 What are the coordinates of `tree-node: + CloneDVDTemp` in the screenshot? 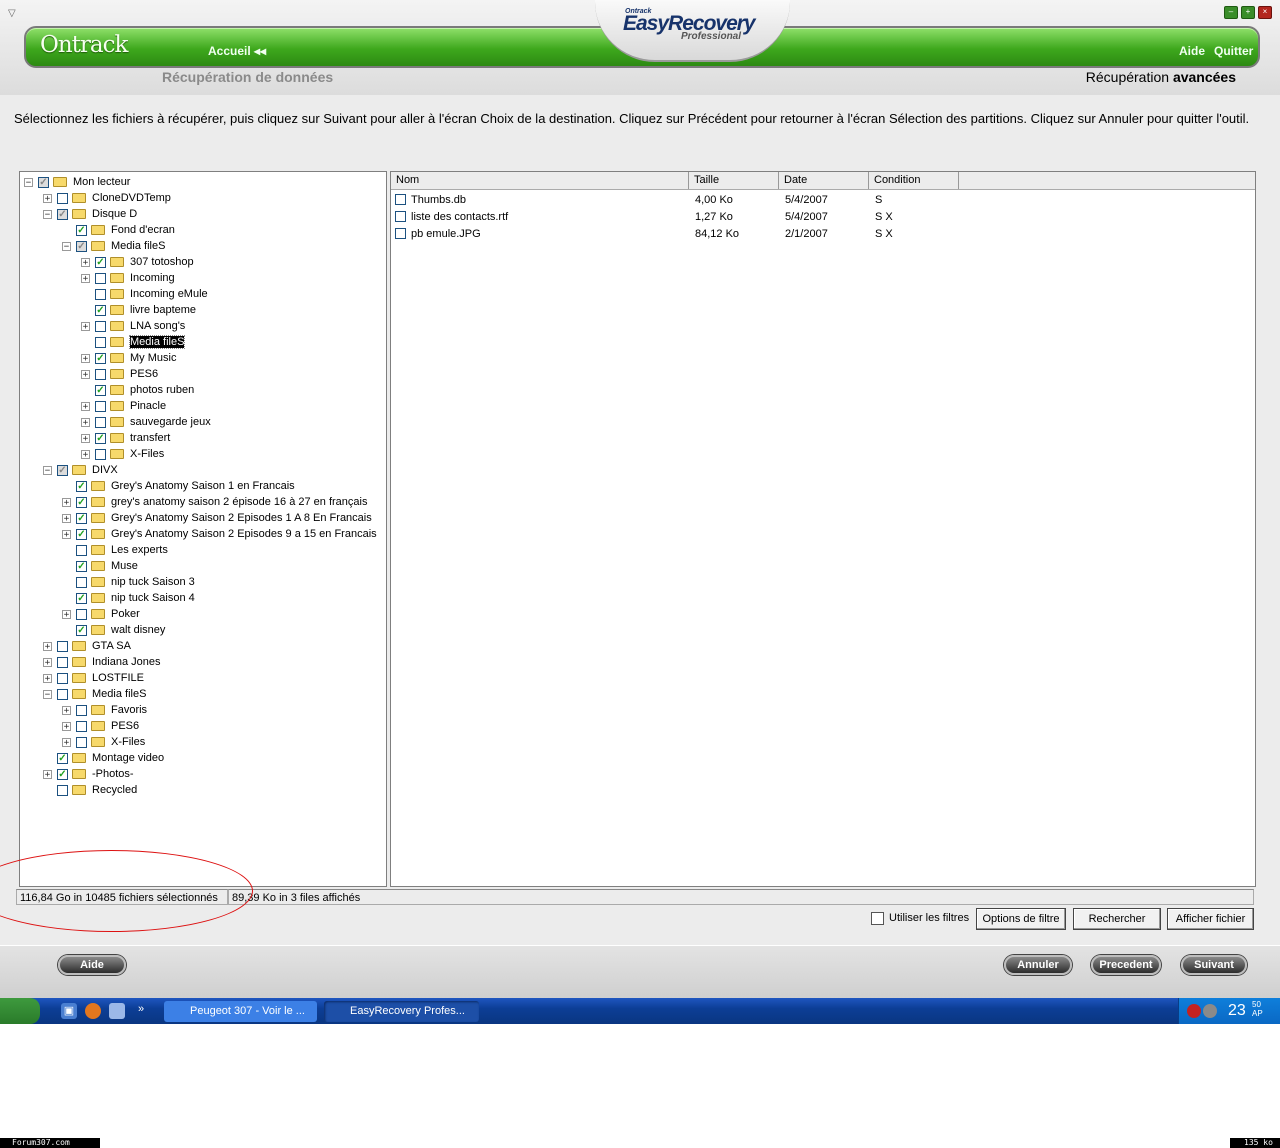 It's located at (107, 198).